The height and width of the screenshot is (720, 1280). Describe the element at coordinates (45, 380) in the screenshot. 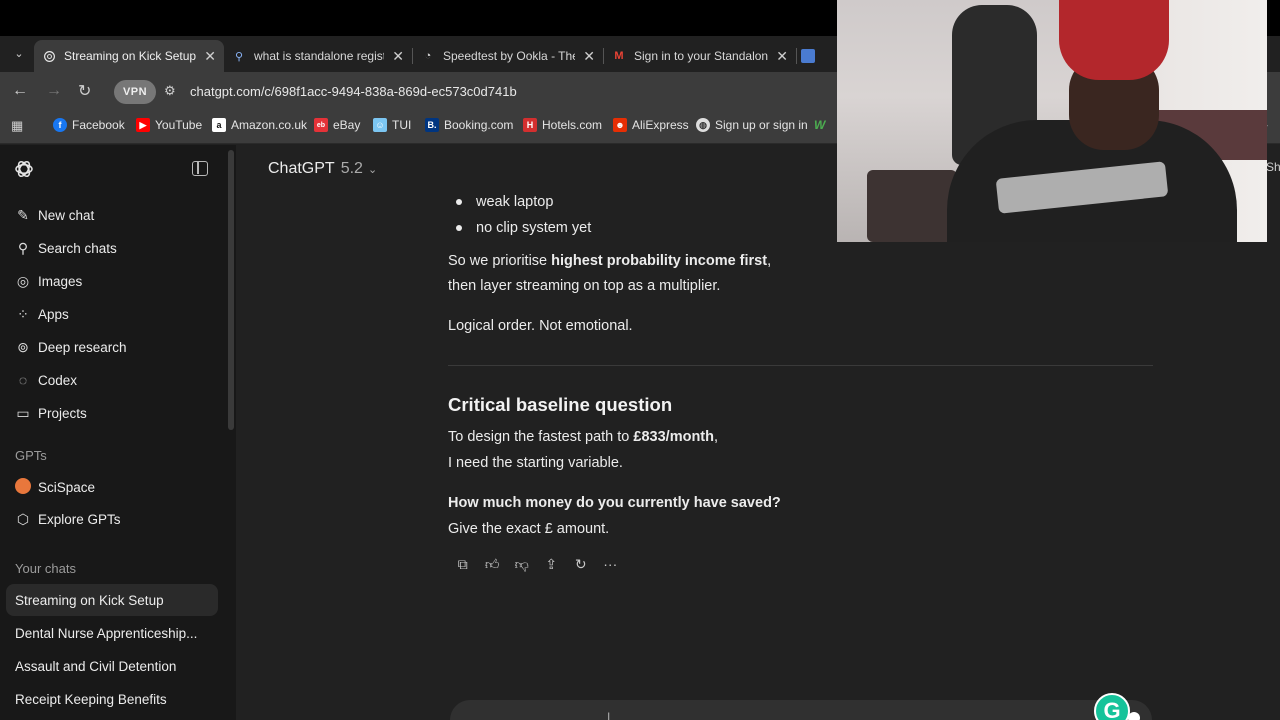

I see `sidebar-item-codex: ◌ Codex` at that location.